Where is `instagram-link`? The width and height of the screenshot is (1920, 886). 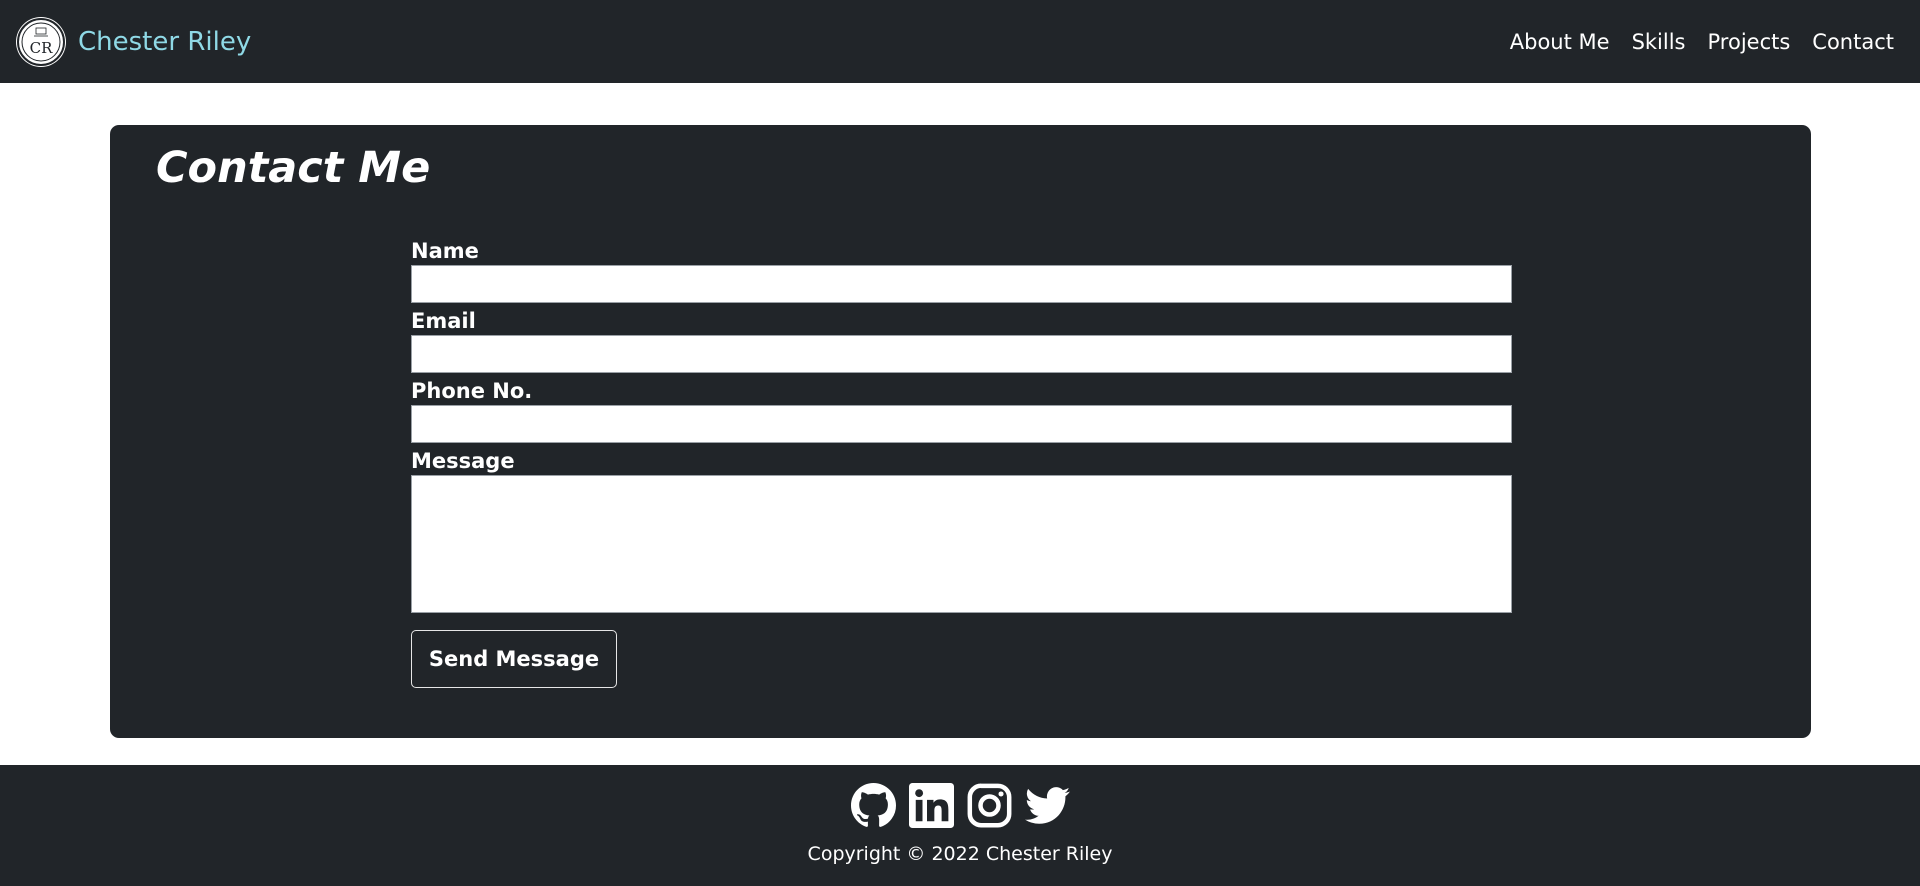
instagram-link is located at coordinates (989, 805).